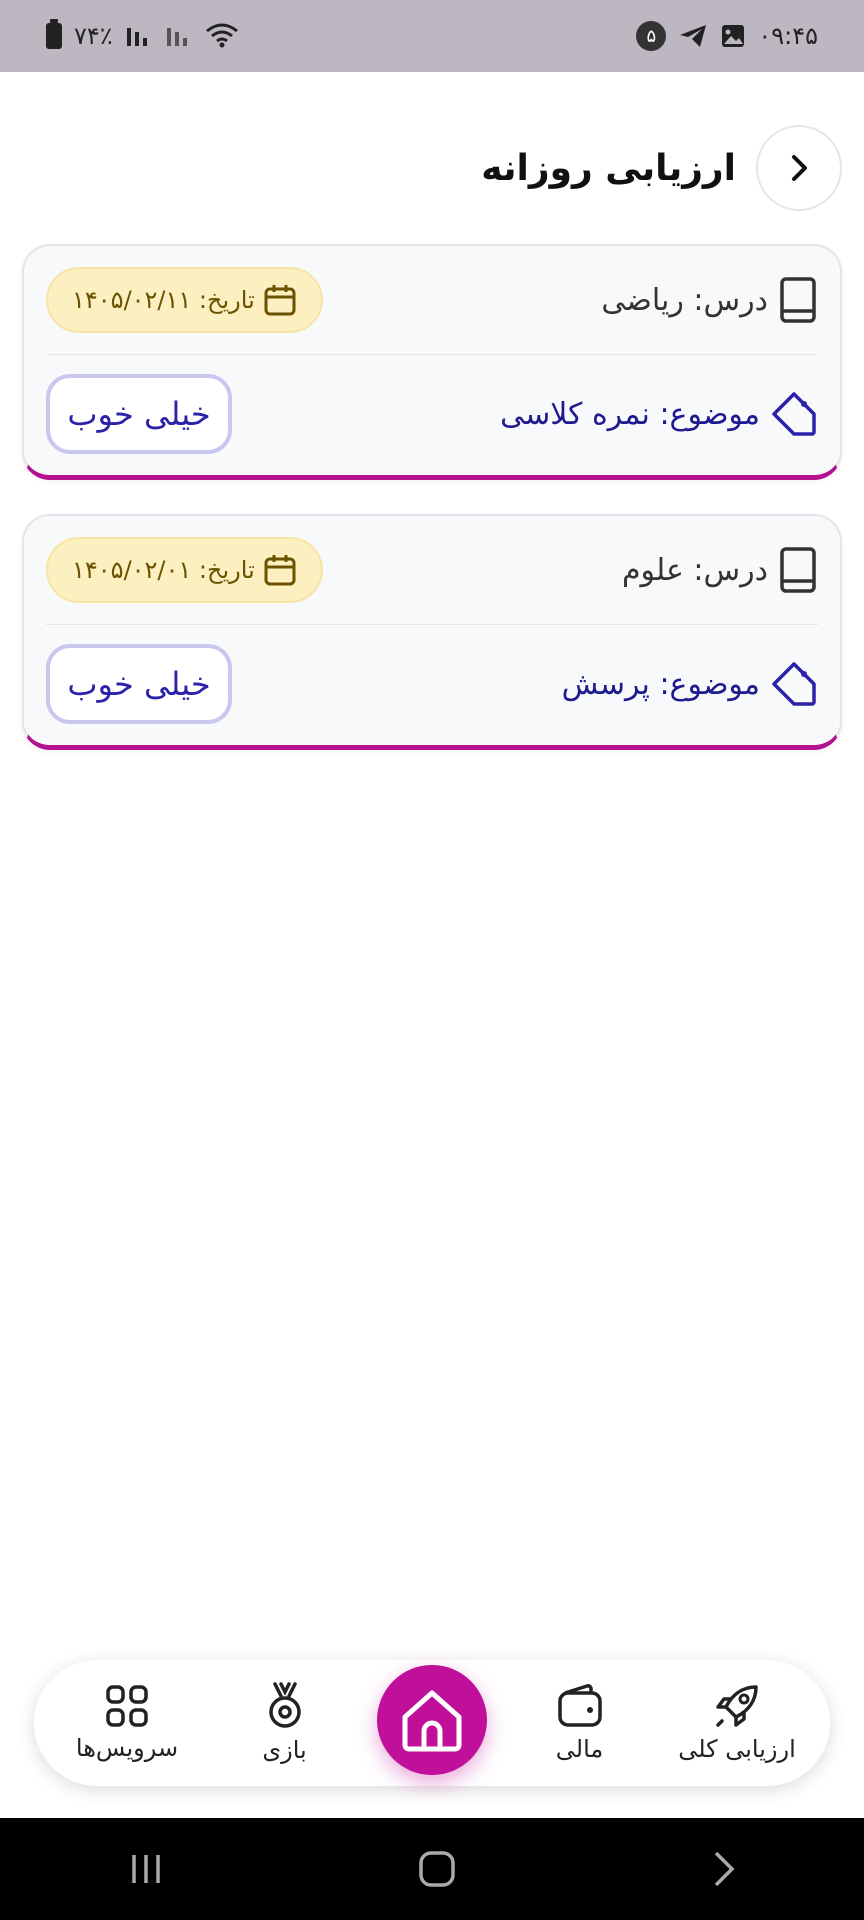 Image resolution: width=864 pixels, height=1920 pixels. What do you see at coordinates (432, 168) in the screenshot?
I see `header: ارزیابی روزانه` at bounding box center [432, 168].